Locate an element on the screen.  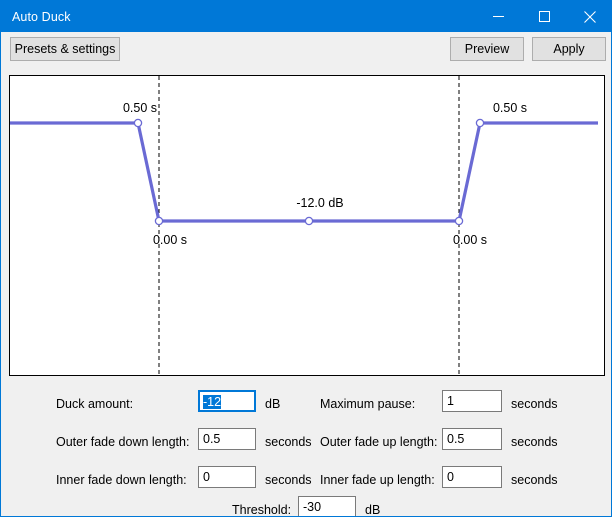
inner-fade-down-length-unit: seconds is located at coordinates (288, 480).